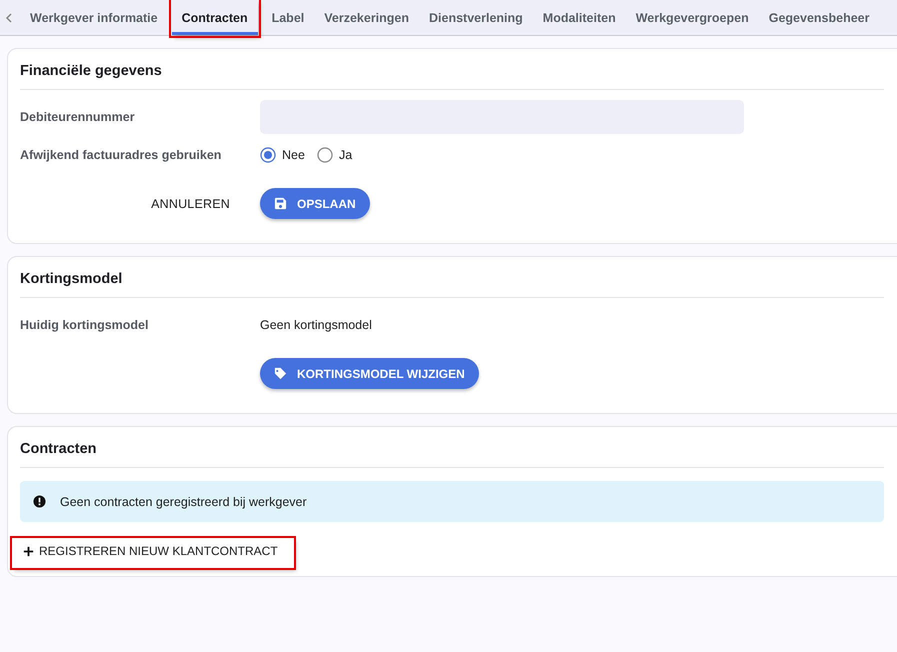 This screenshot has width=897, height=652. What do you see at coordinates (452, 69) in the screenshot?
I see `section-title: Financiële gegevens` at bounding box center [452, 69].